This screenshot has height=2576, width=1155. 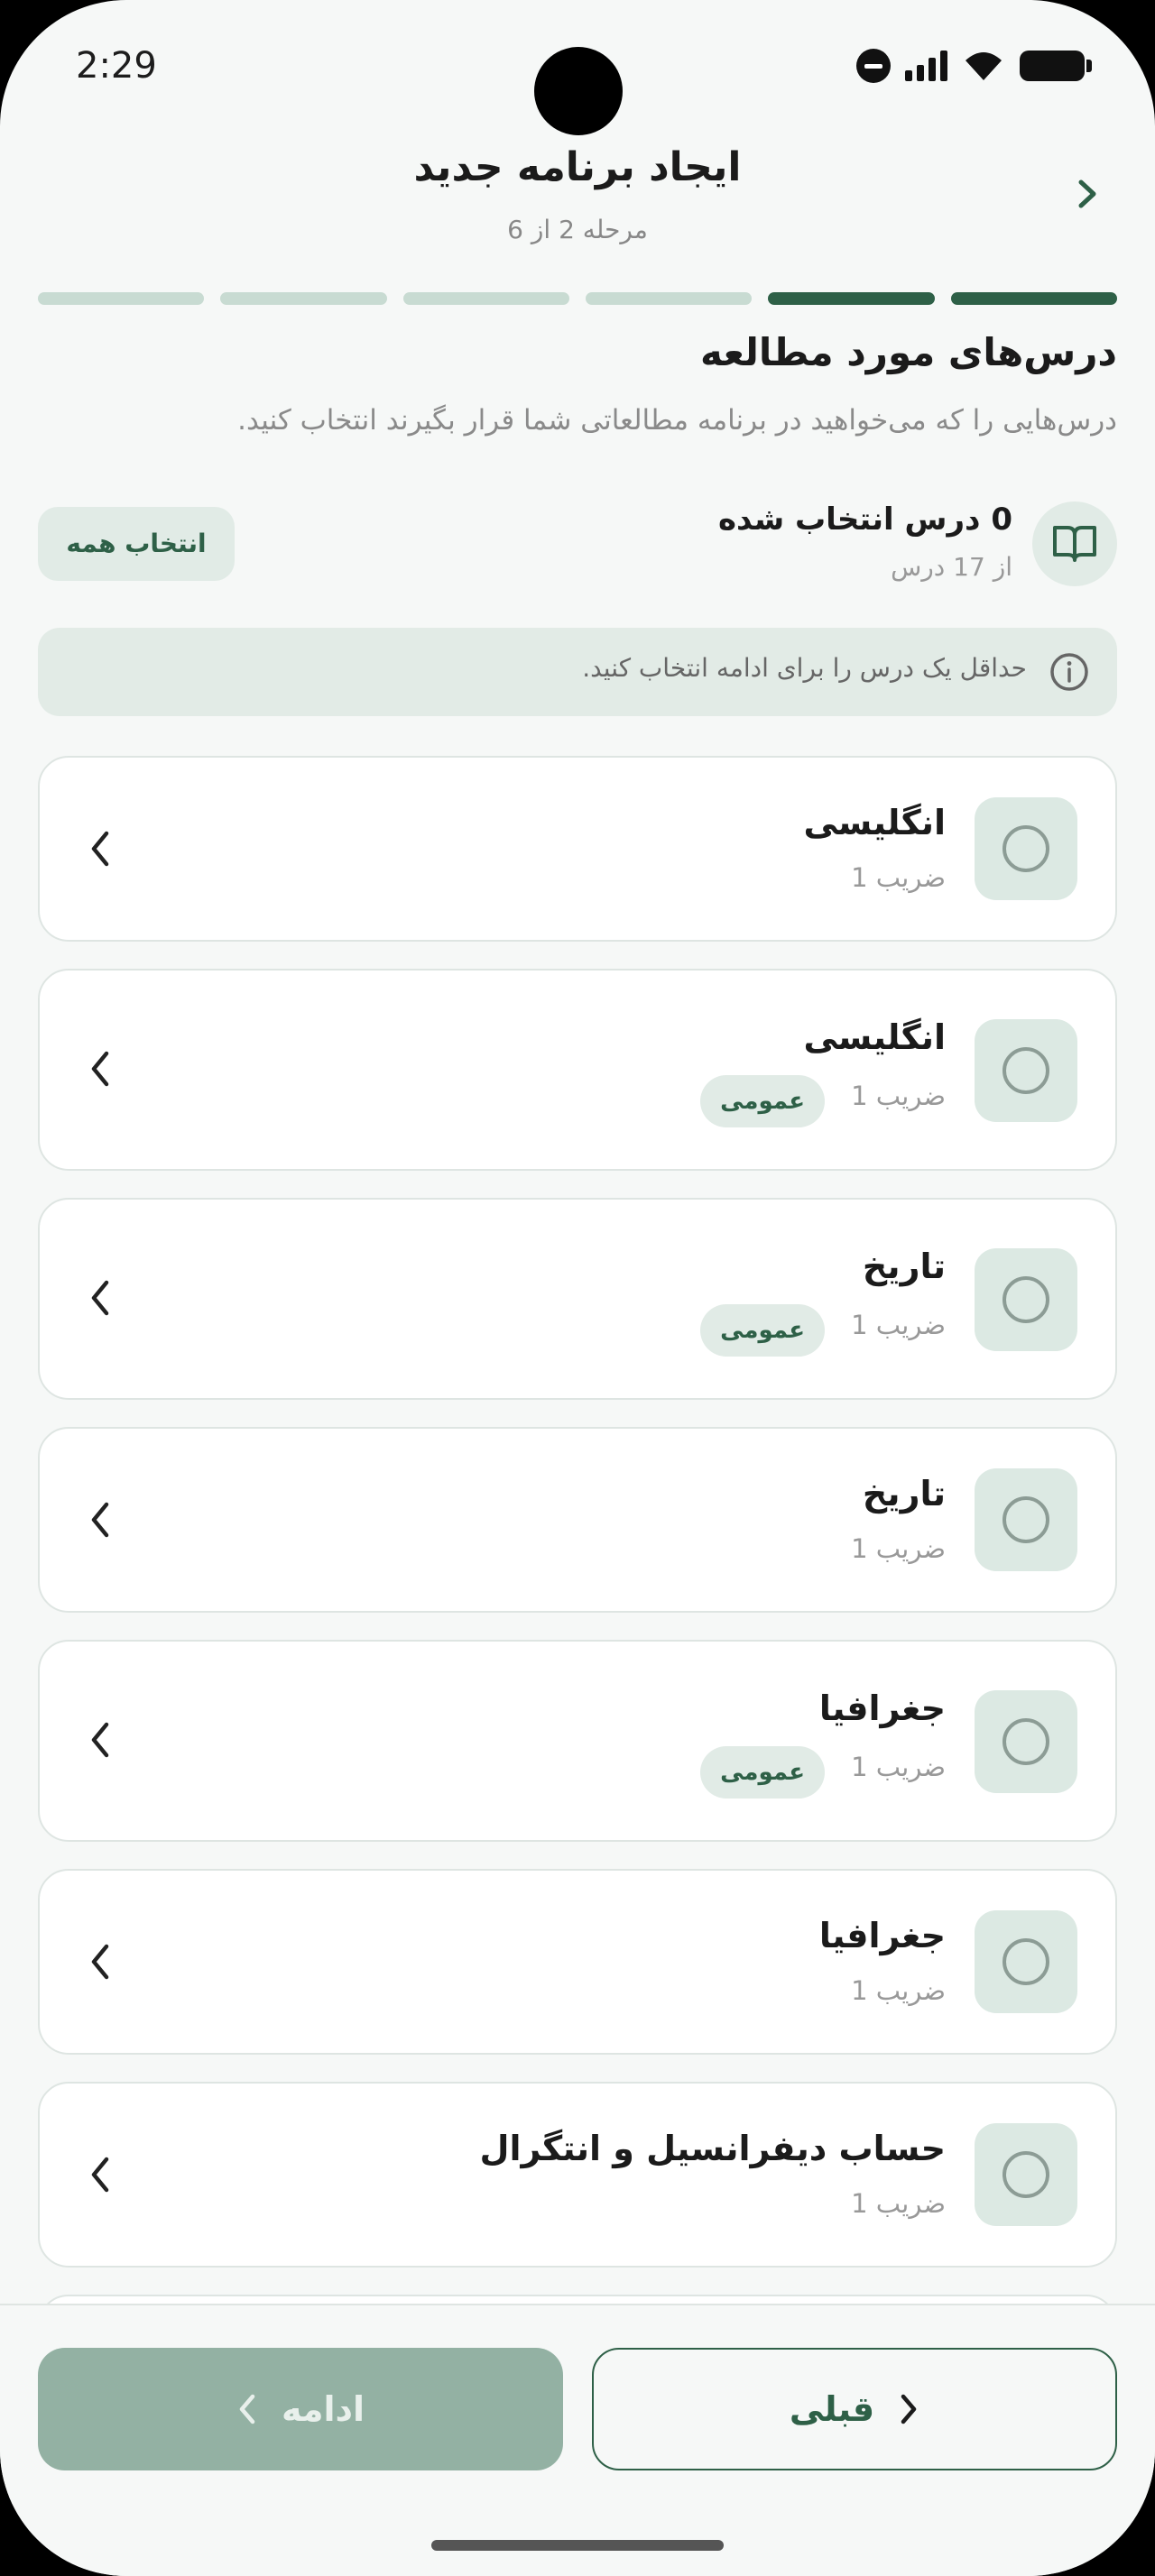 I want to click on status-time: 2:29, so click(x=116, y=66).